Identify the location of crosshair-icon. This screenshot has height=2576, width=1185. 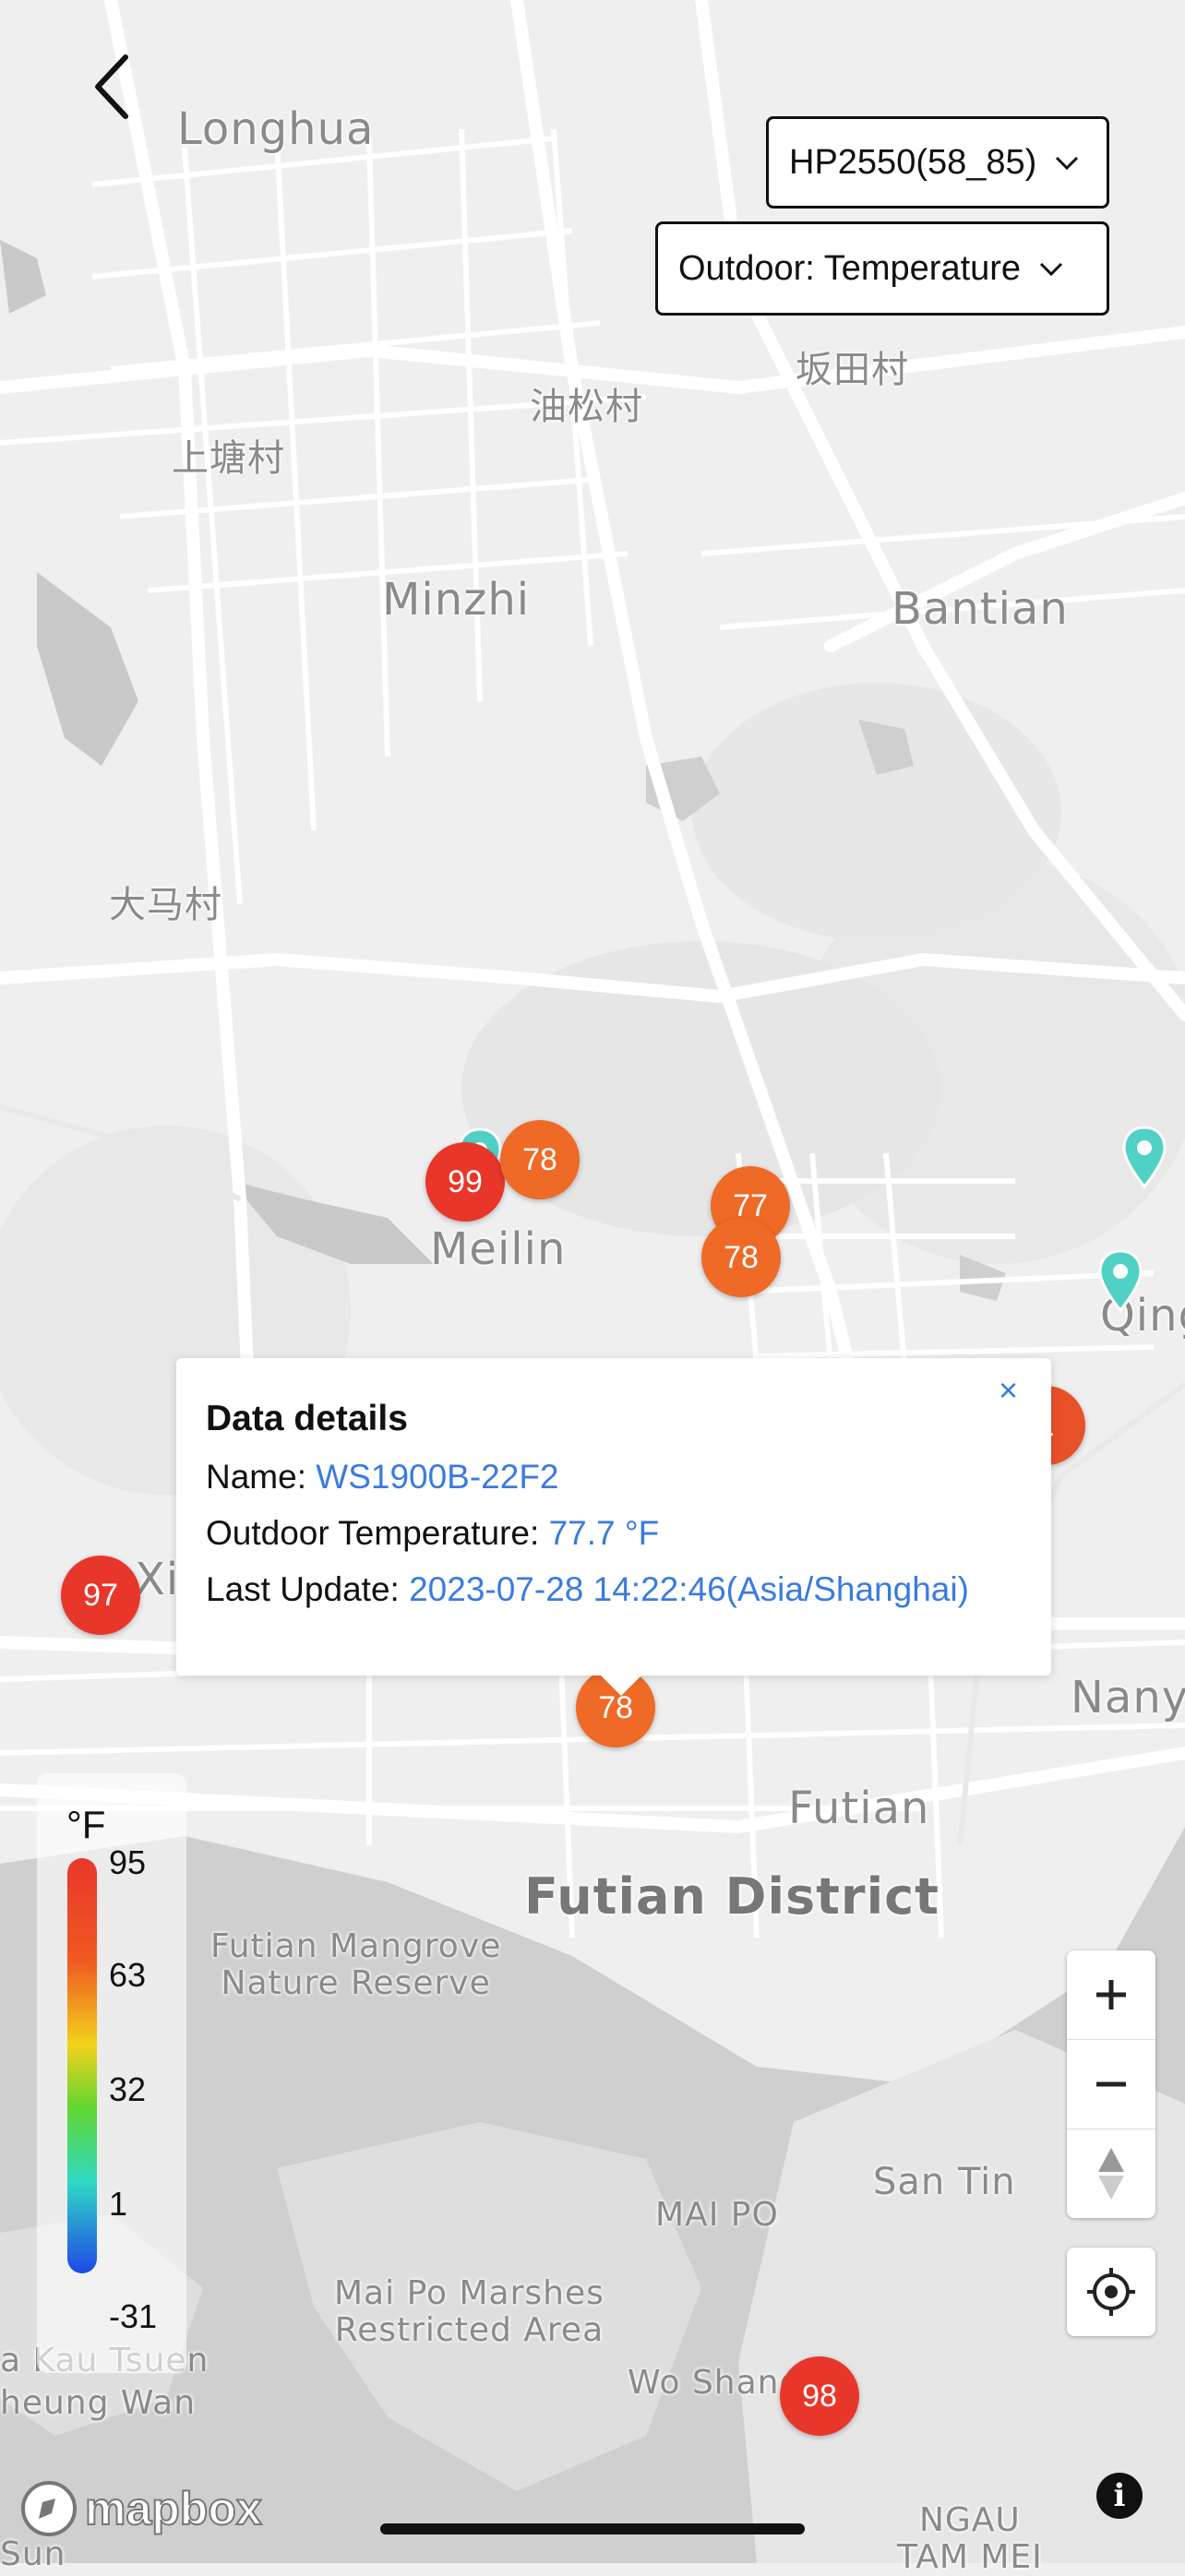
(1111, 2292).